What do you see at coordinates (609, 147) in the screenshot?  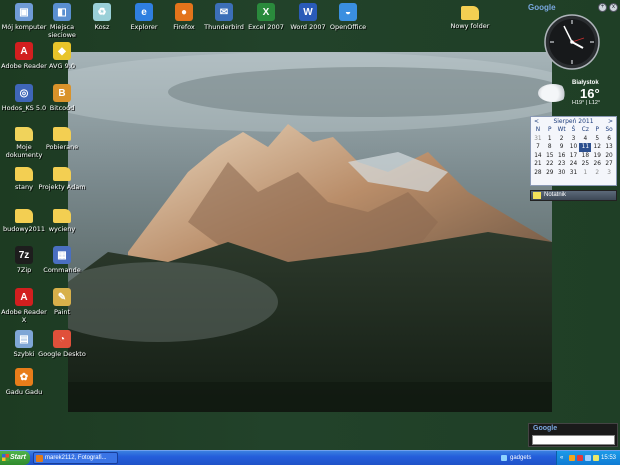 I see `calendar-day: 13` at bounding box center [609, 147].